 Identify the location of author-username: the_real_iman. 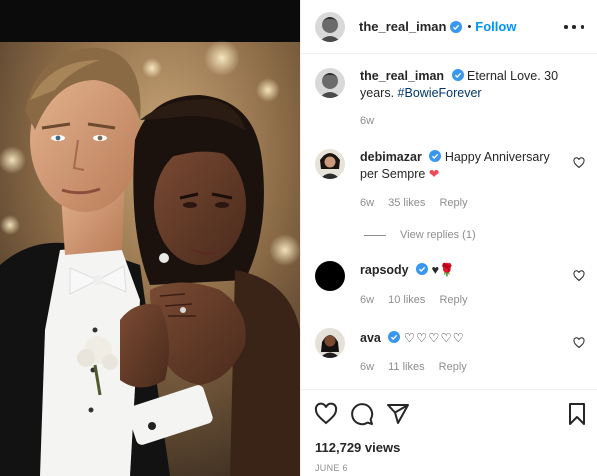
(402, 26).